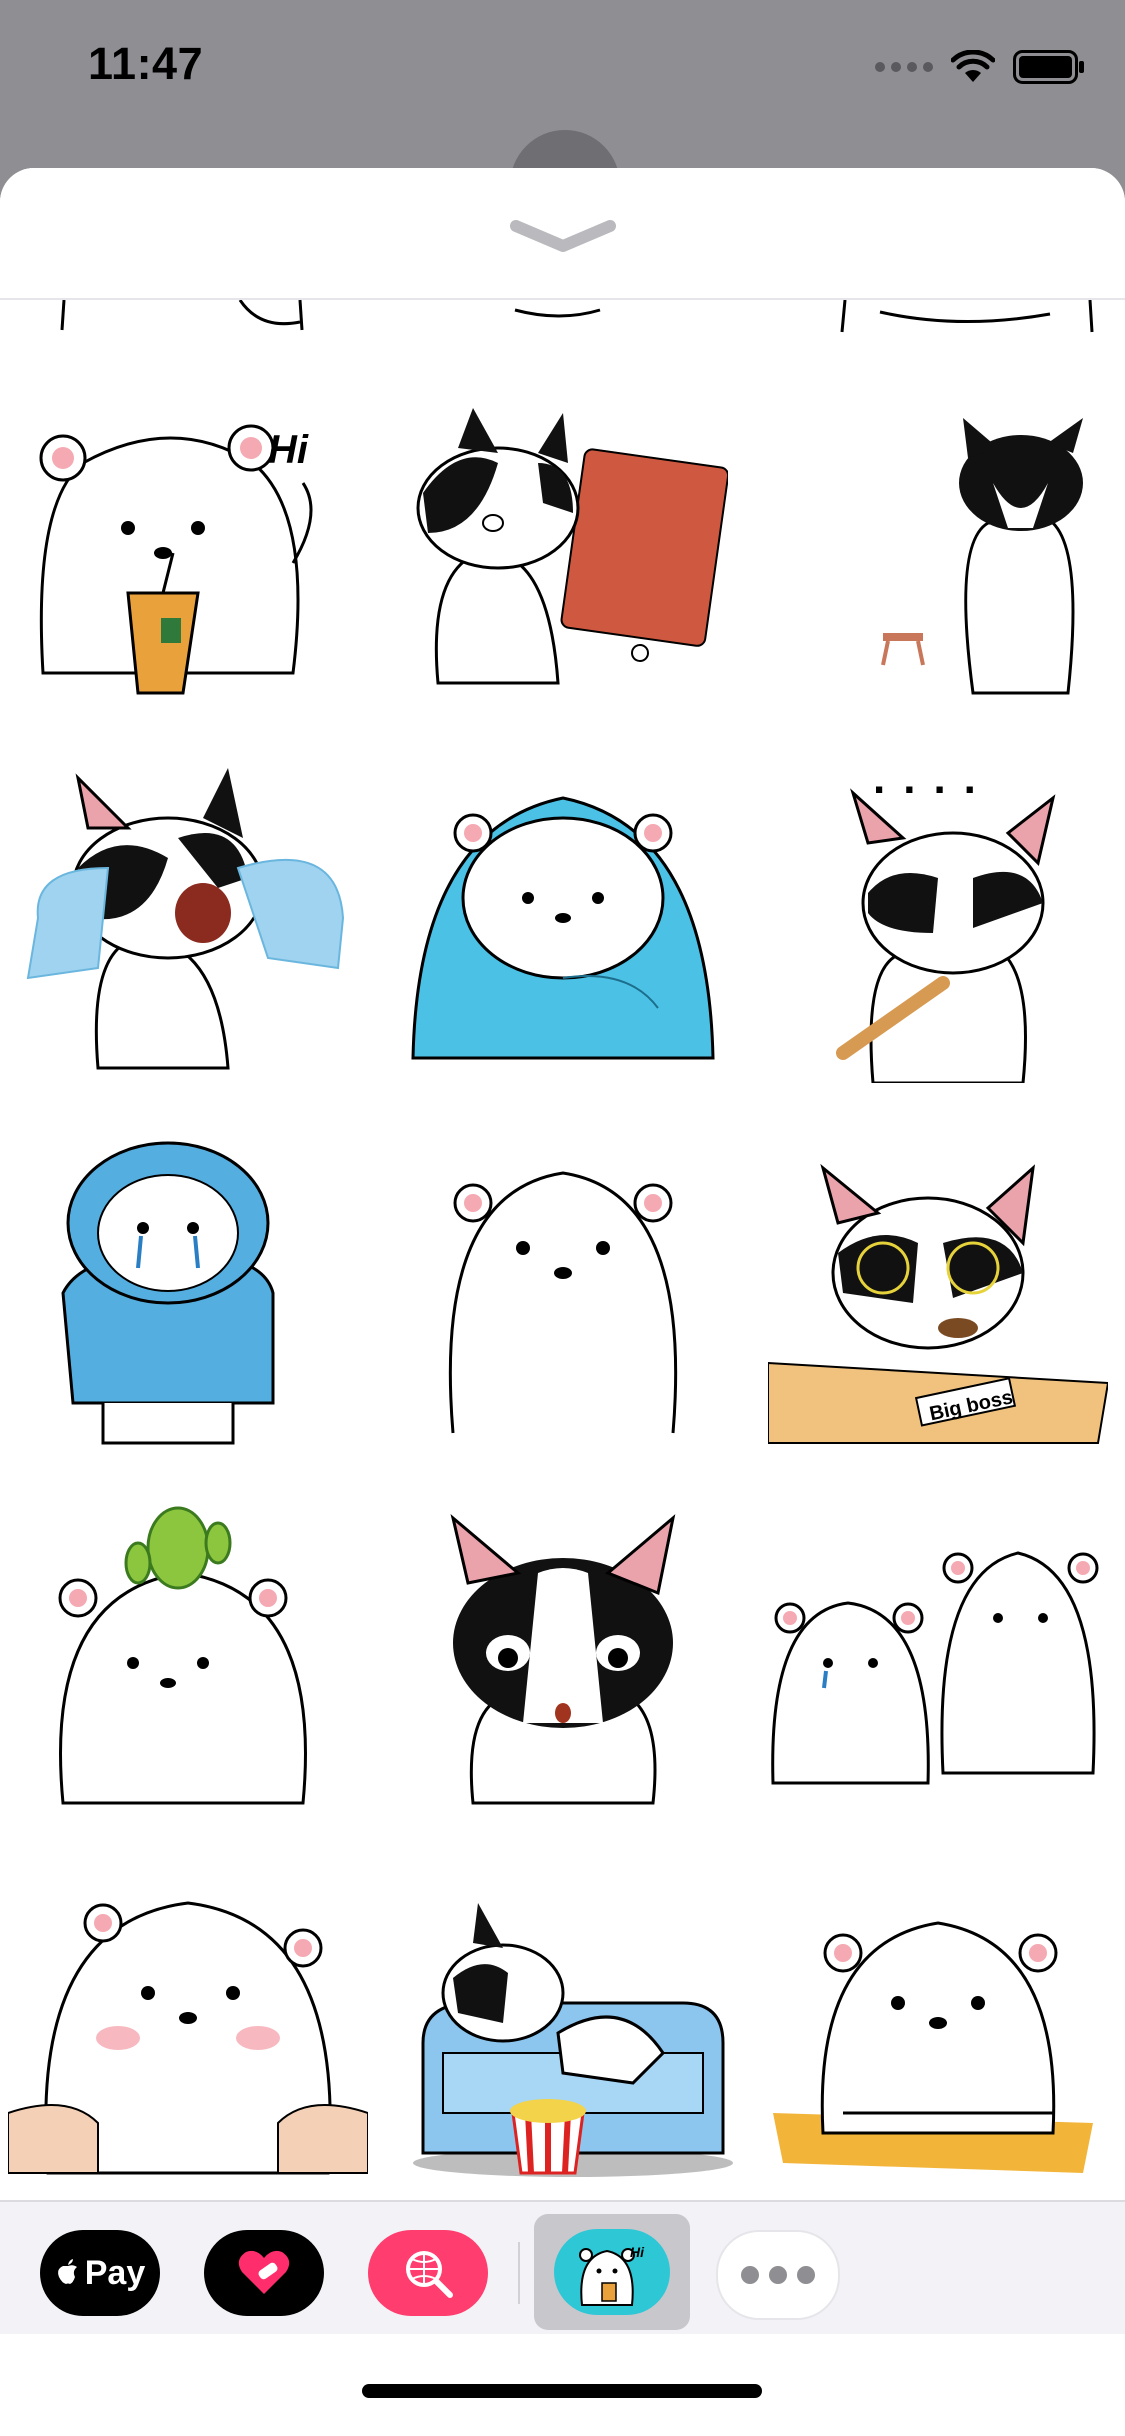  What do you see at coordinates (637, 2252) in the screenshot?
I see `app-icon-hi-caption: Hi` at bounding box center [637, 2252].